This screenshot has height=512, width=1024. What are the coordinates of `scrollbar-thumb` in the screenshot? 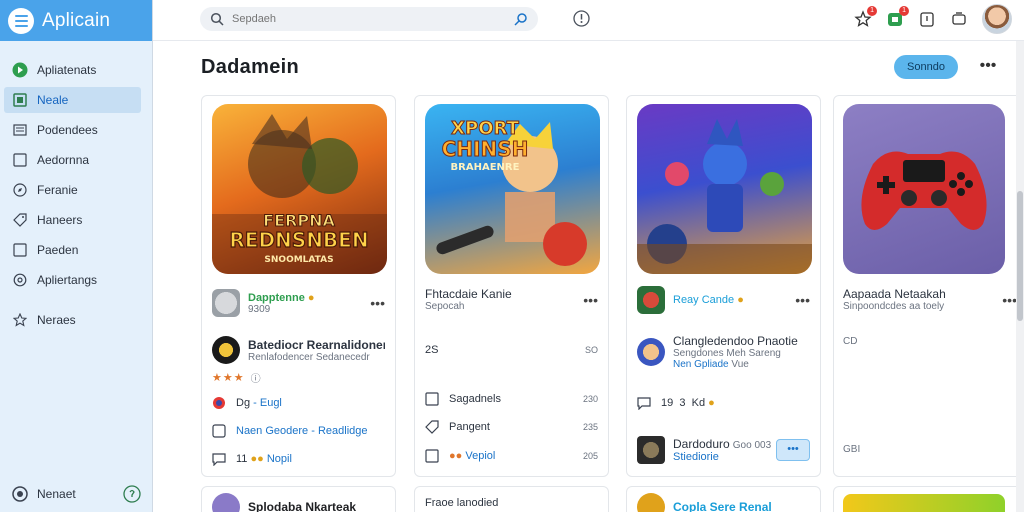 It's located at (1020, 256).